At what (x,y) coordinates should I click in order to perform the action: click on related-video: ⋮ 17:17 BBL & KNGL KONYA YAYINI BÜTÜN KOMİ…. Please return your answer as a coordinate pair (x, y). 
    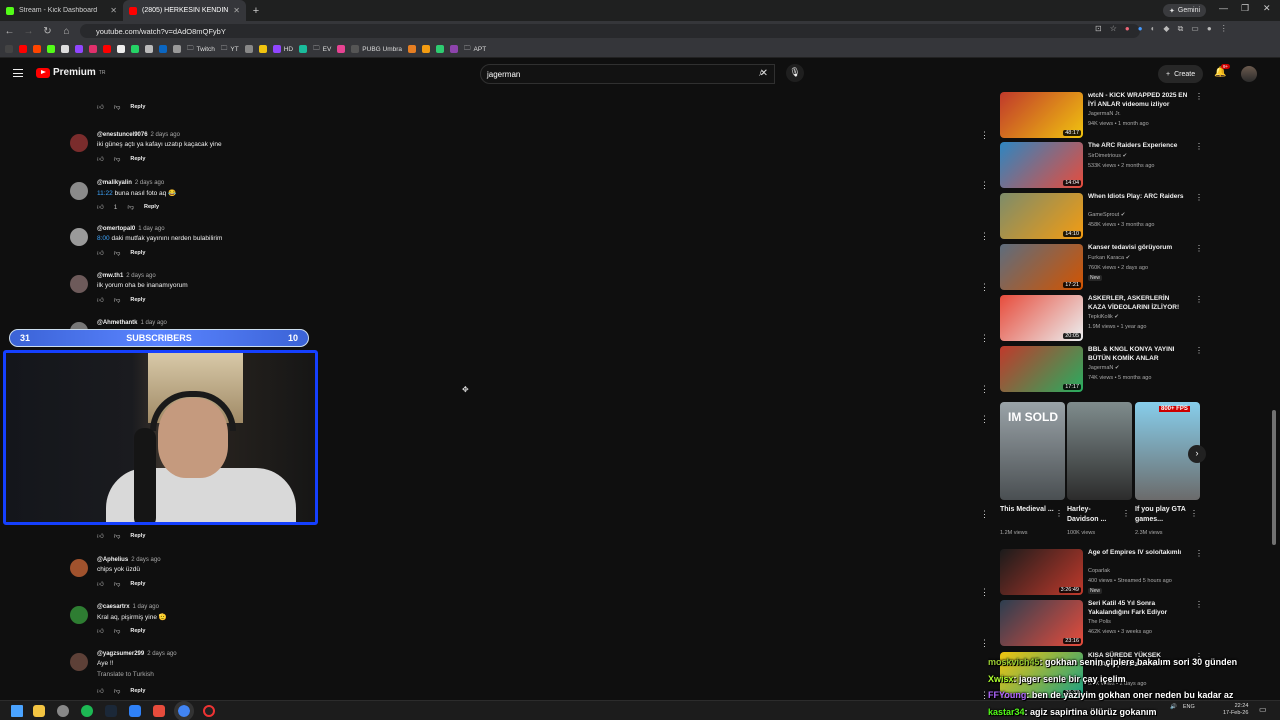
    Looking at the image, I should click on (1095, 370).